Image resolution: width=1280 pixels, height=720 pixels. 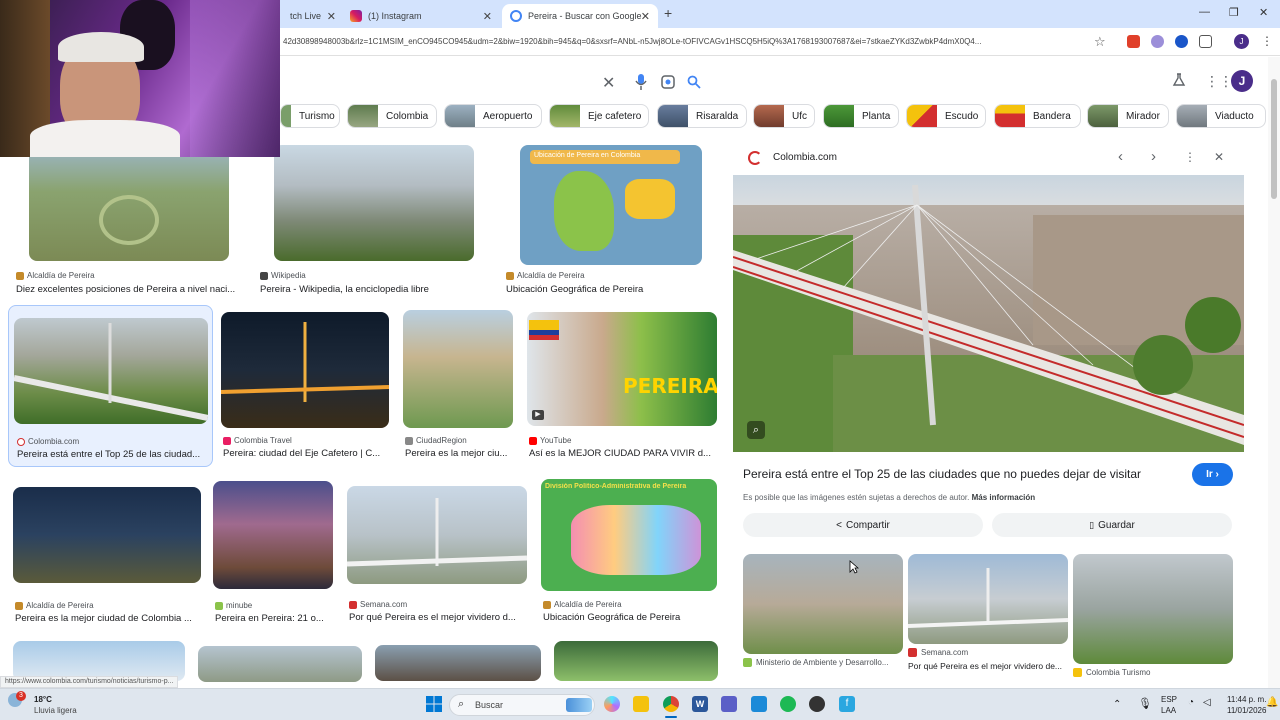 I want to click on result-source: Wikipedia, so click(x=283, y=275).